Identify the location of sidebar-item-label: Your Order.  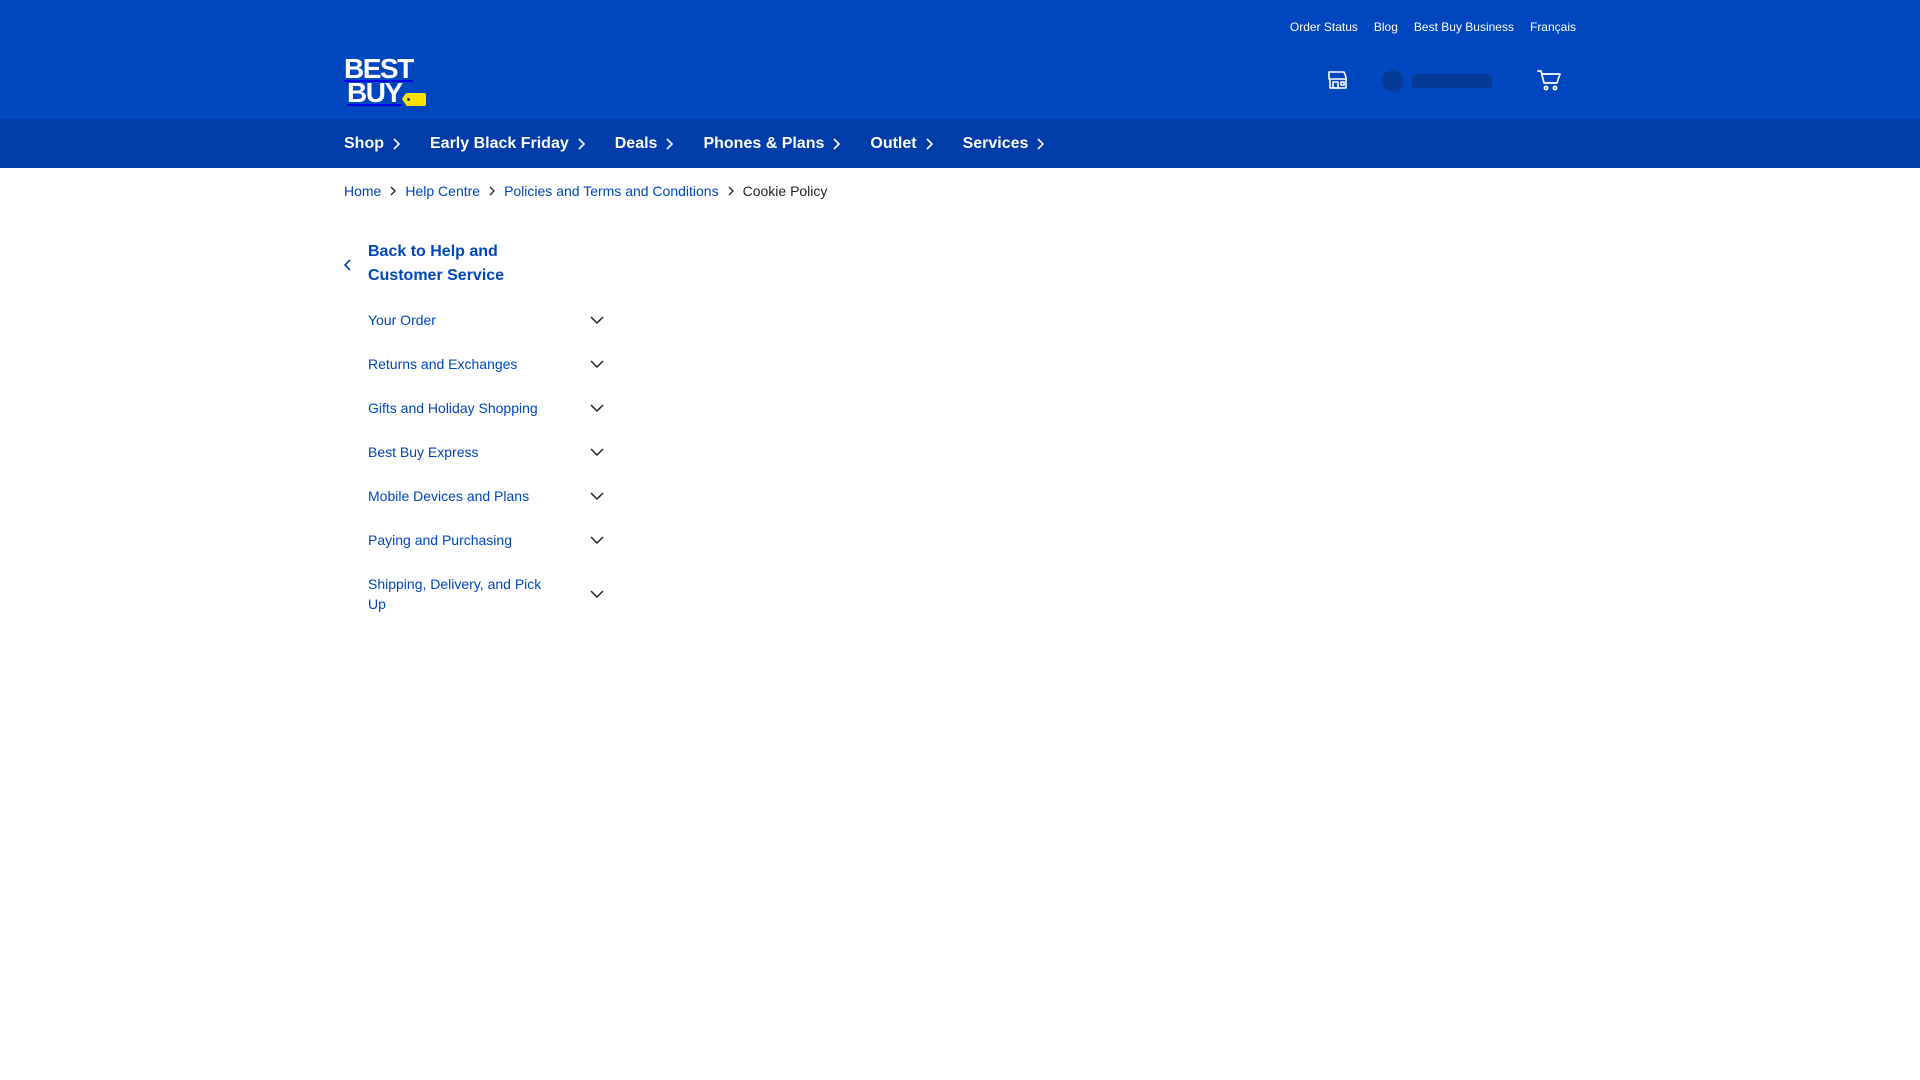
(402, 320).